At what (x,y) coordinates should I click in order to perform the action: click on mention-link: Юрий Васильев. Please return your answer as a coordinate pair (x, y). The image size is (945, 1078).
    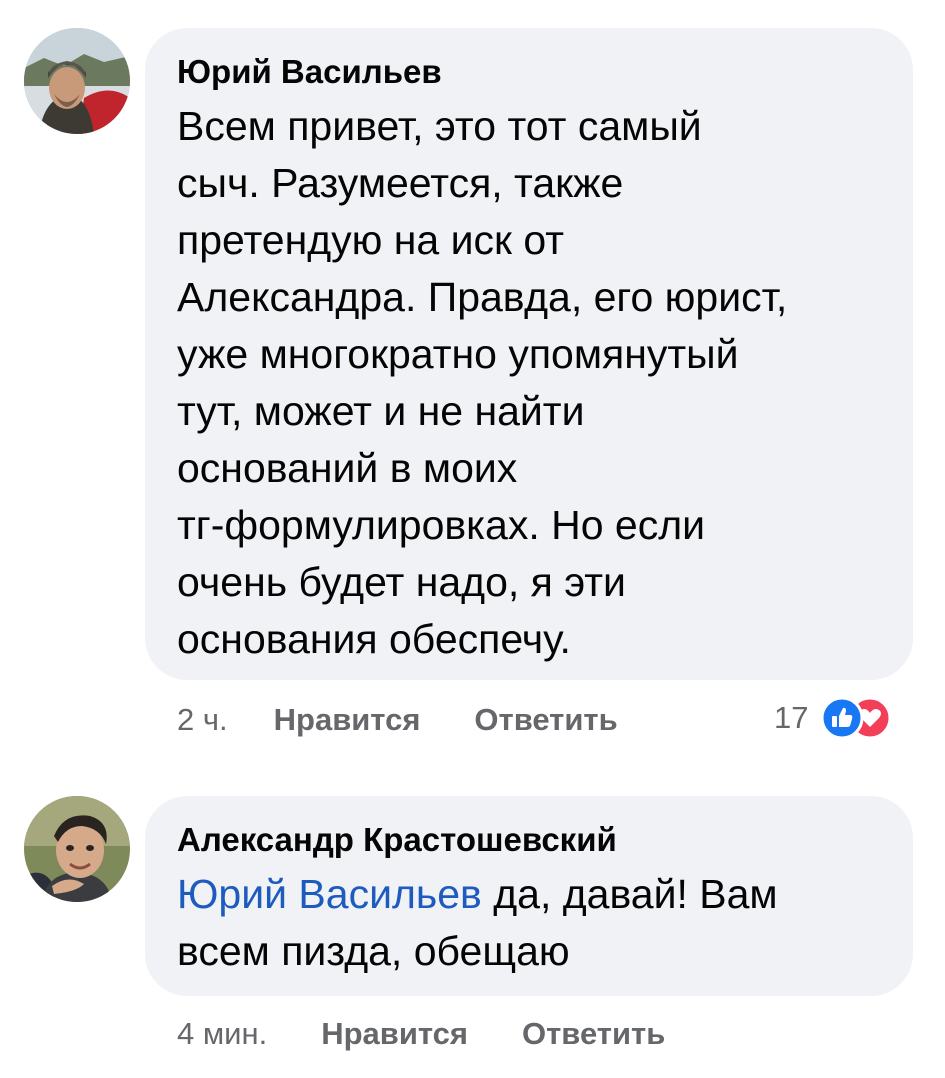
    Looking at the image, I should click on (329, 894).